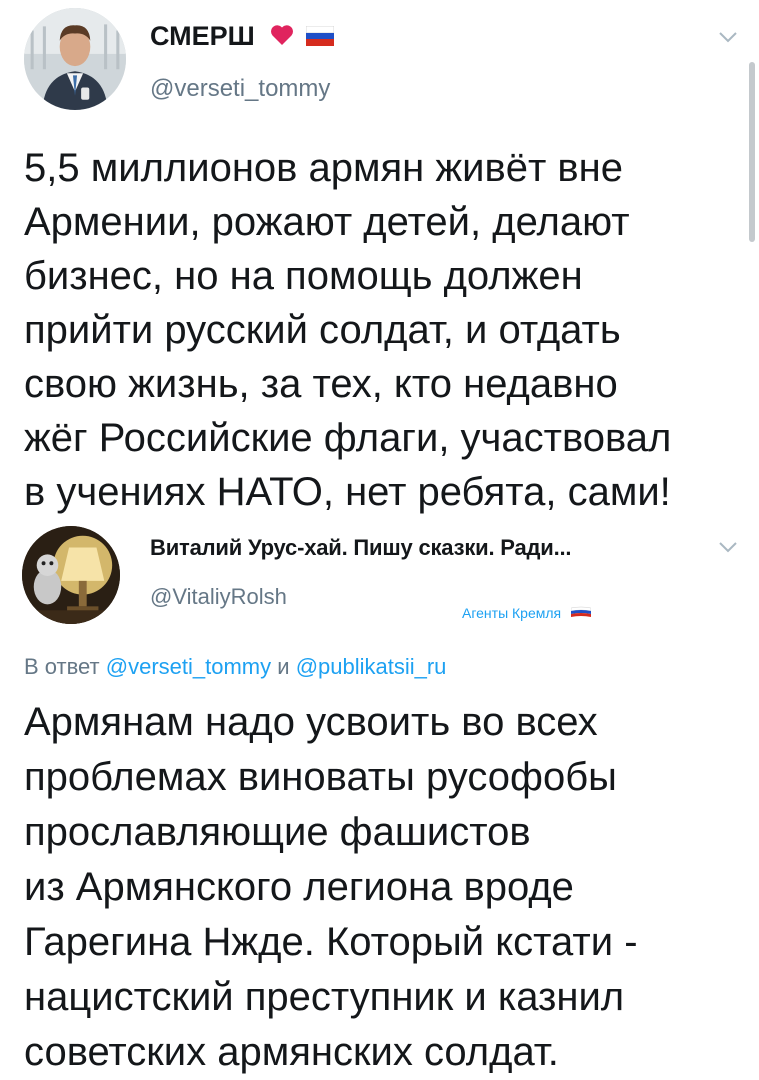  What do you see at coordinates (202, 36) in the screenshot?
I see `display-name-text: СМЕРШ` at bounding box center [202, 36].